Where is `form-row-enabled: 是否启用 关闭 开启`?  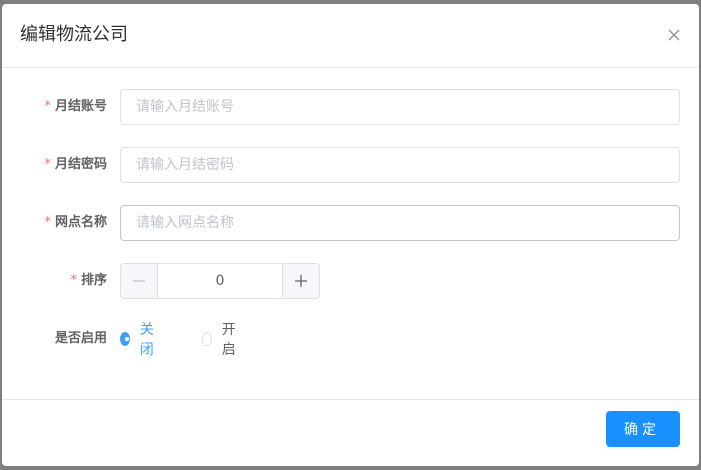 form-row-enabled: 是否启用 关闭 开启 is located at coordinates (350, 339).